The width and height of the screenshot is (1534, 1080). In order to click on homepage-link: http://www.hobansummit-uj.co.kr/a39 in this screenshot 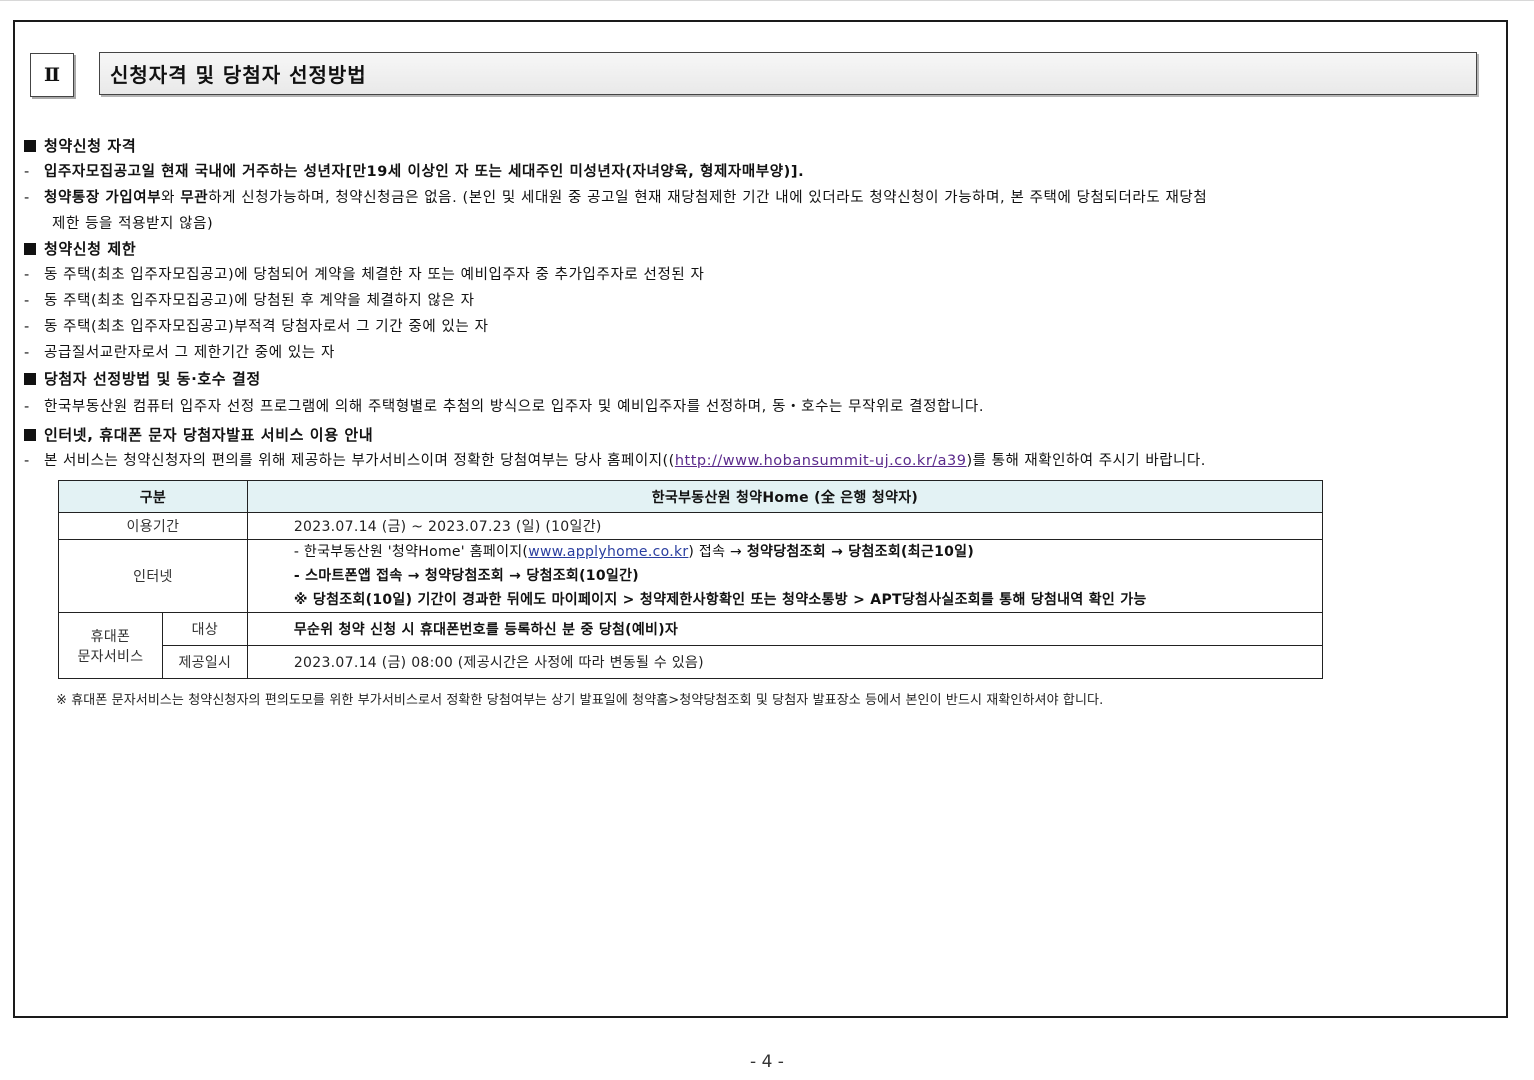, I will do `click(821, 461)`.